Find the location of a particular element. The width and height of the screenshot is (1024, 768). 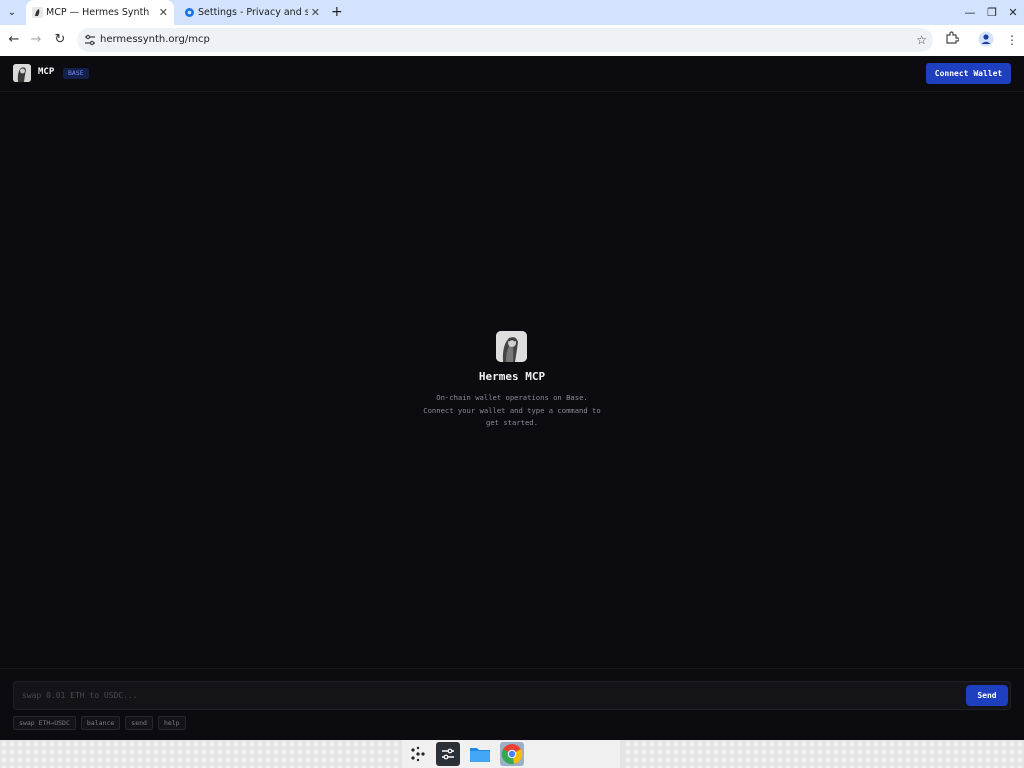

command-input is located at coordinates (492, 695).